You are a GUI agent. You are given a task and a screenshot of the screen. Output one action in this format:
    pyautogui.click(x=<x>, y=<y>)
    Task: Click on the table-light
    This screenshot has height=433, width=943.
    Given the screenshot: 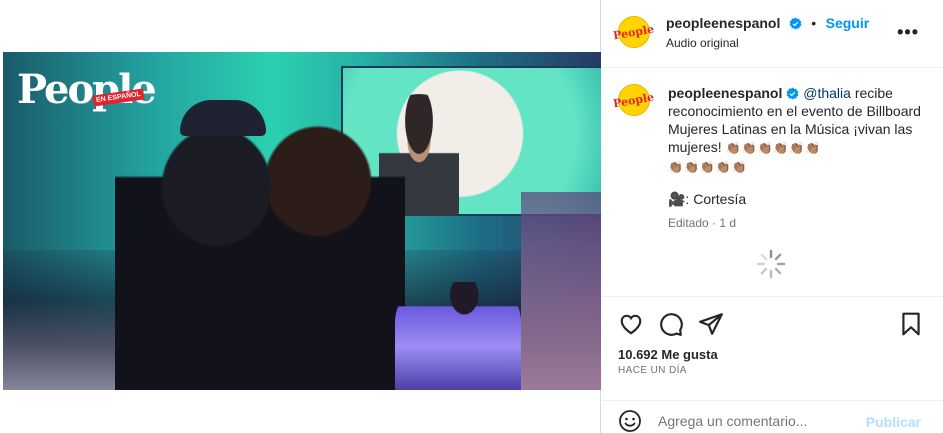 What is the action you would take?
    pyautogui.click(x=63, y=345)
    